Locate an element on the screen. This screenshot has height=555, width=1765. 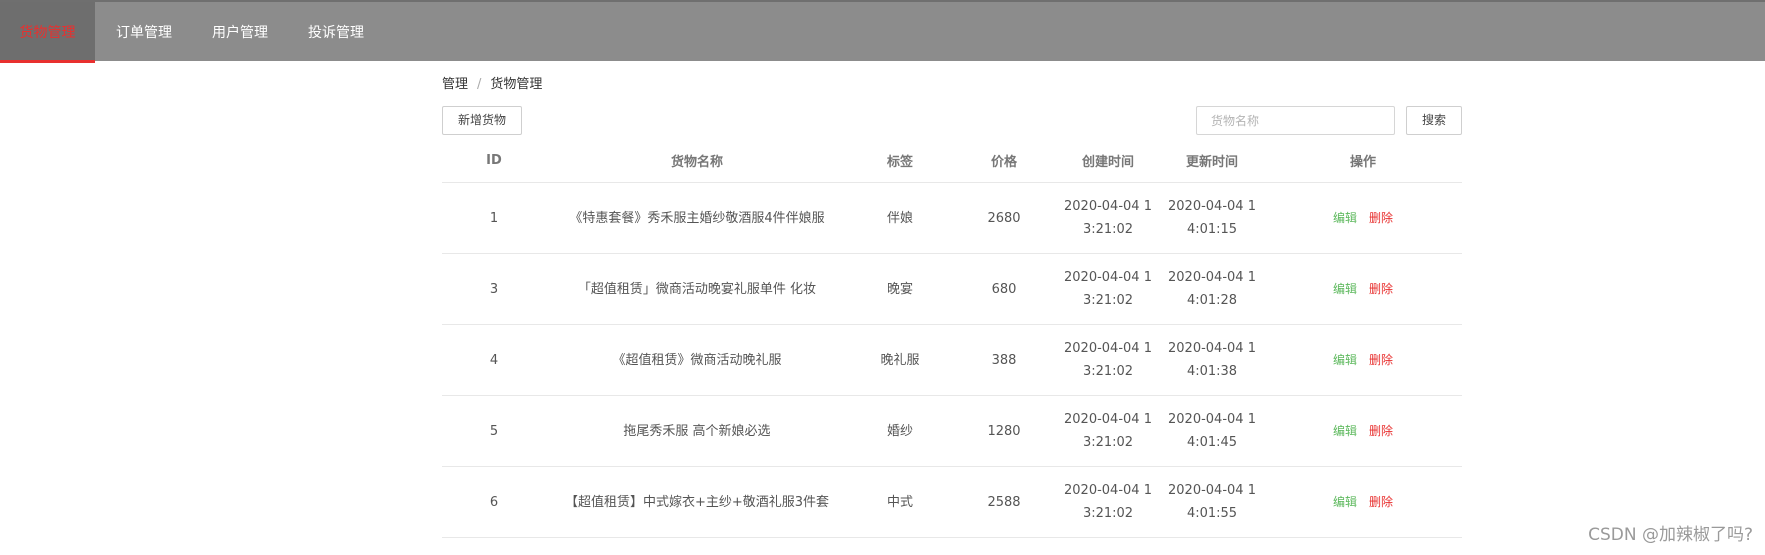
cell-tag: 婚纱 is located at coordinates (900, 431).